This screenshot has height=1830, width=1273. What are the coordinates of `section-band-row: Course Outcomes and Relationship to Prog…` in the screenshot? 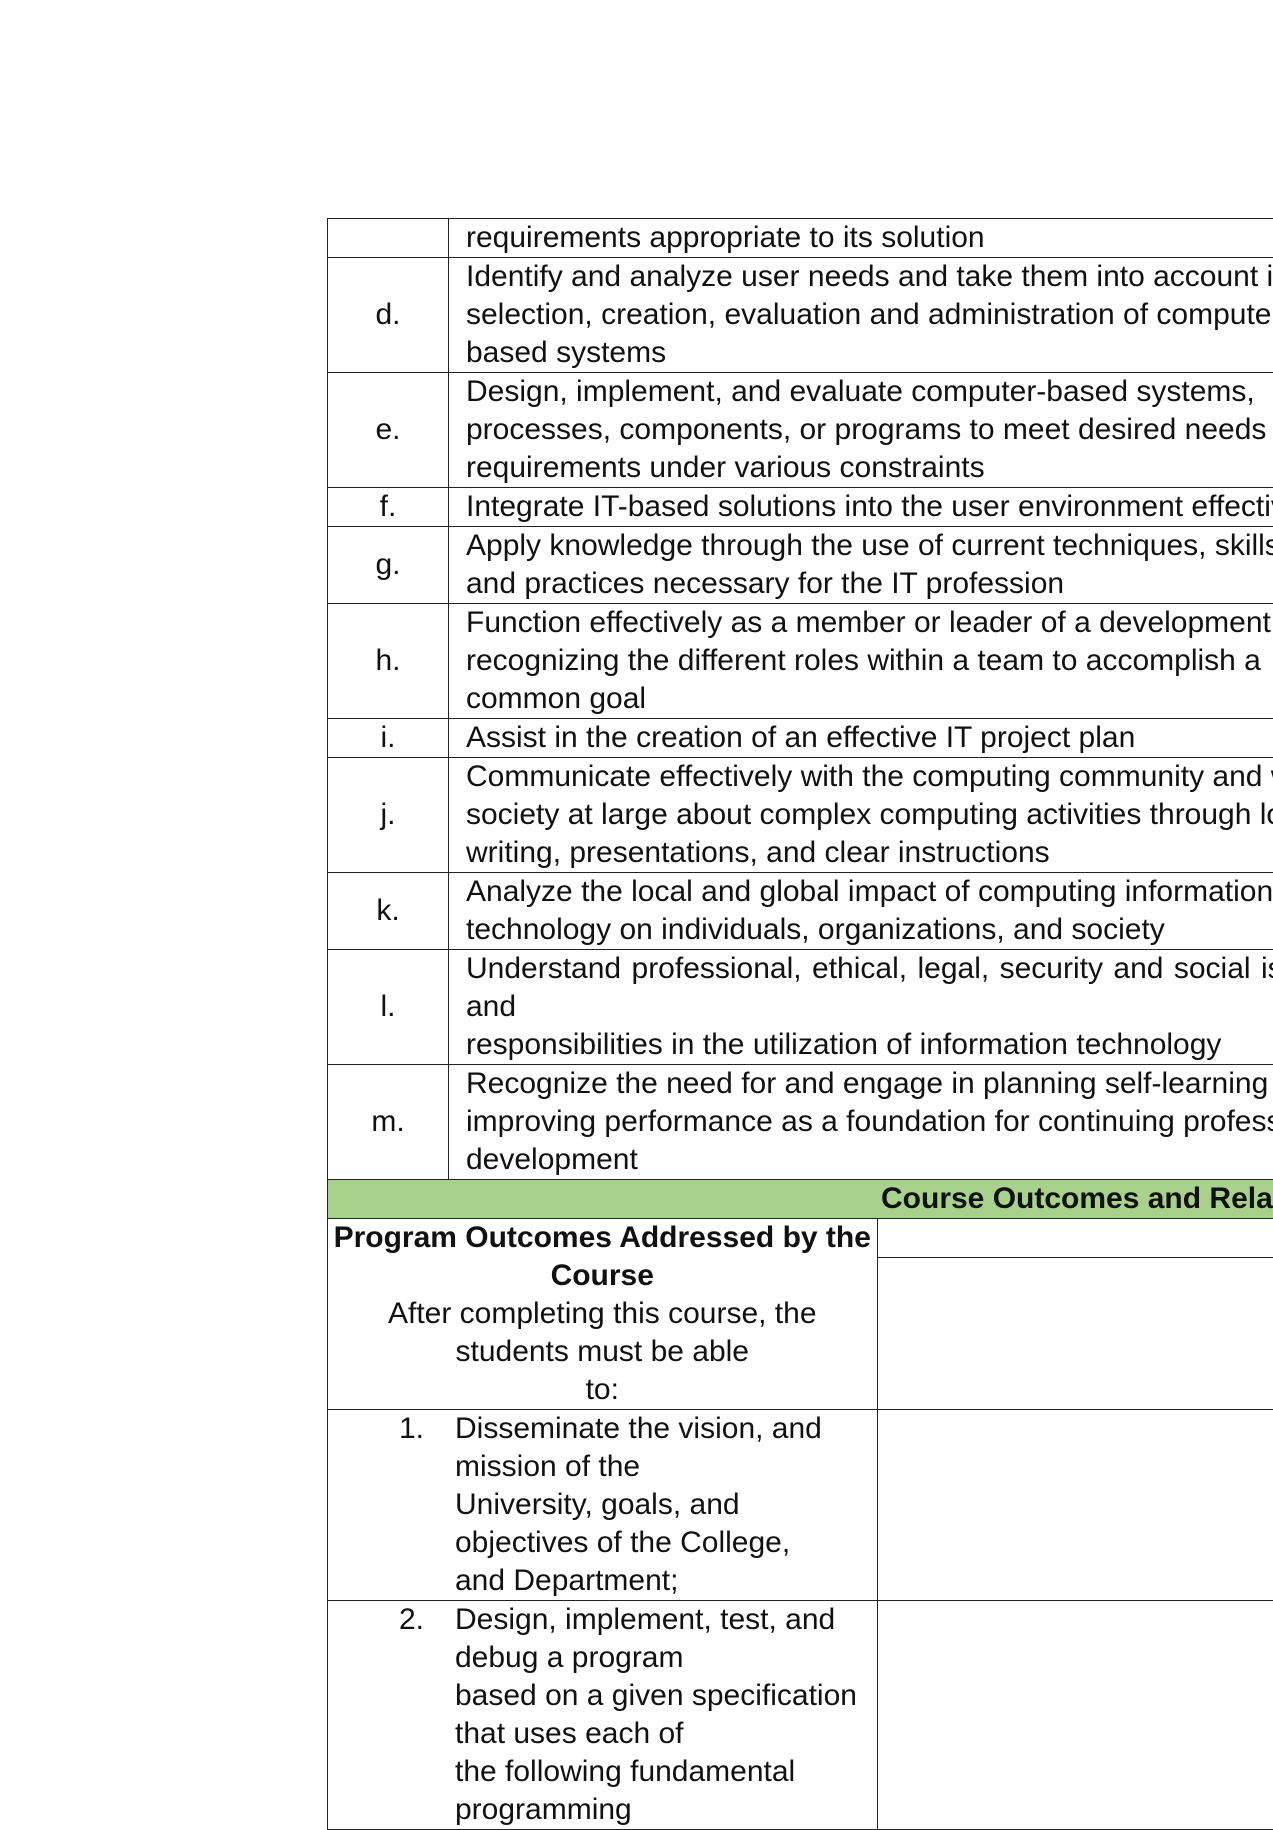 It's located at (800, 1198).